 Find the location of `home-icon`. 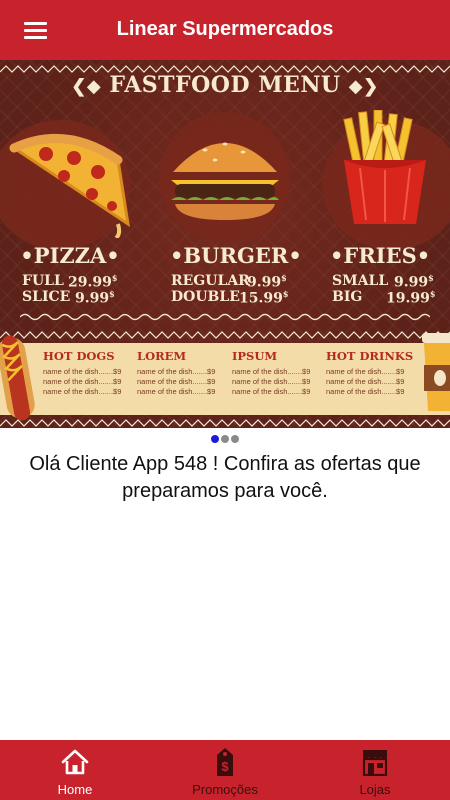

home-icon is located at coordinates (75, 762).